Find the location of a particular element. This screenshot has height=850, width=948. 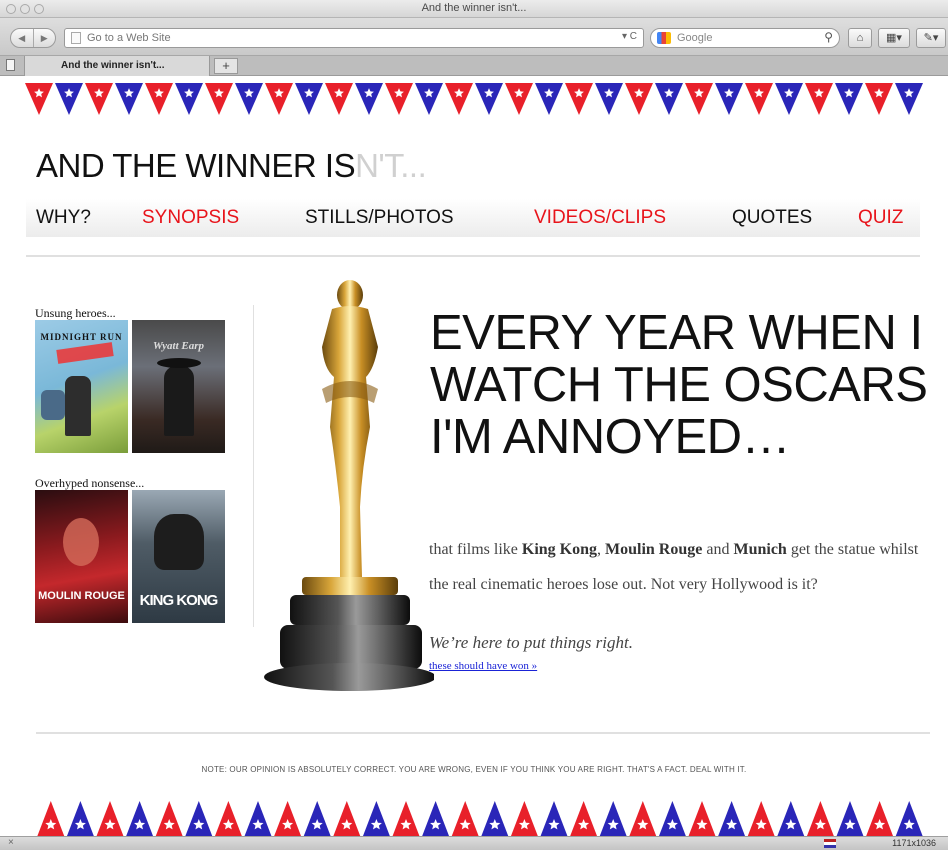

nav-quiz: QUIZ is located at coordinates (880, 218).